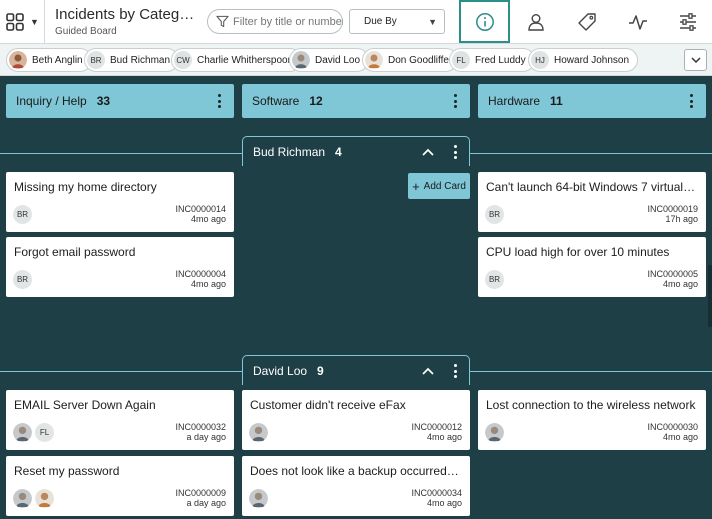 This screenshot has width=712, height=519. What do you see at coordinates (125, 21) in the screenshot?
I see `board-title-block: Incidents by Categ… Guided Board` at bounding box center [125, 21].